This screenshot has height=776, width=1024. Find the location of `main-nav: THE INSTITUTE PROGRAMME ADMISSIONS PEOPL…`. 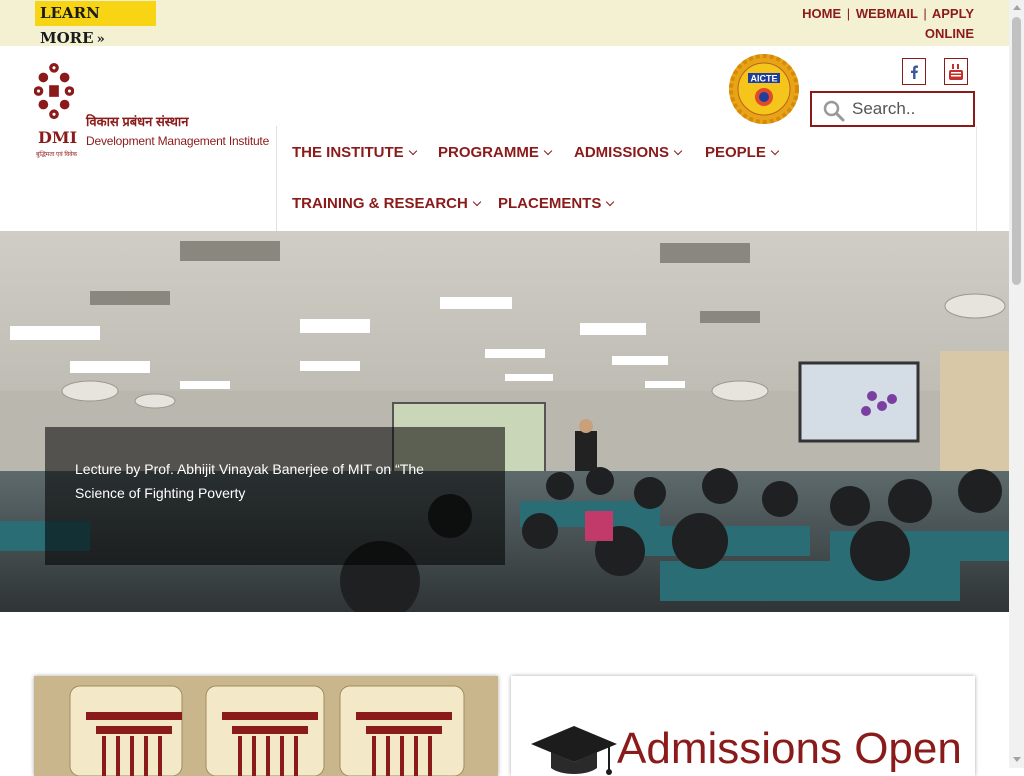

main-nav: THE INSTITUTE PROGRAMME ADMISSIONS PEOPL… is located at coordinates (626, 178).